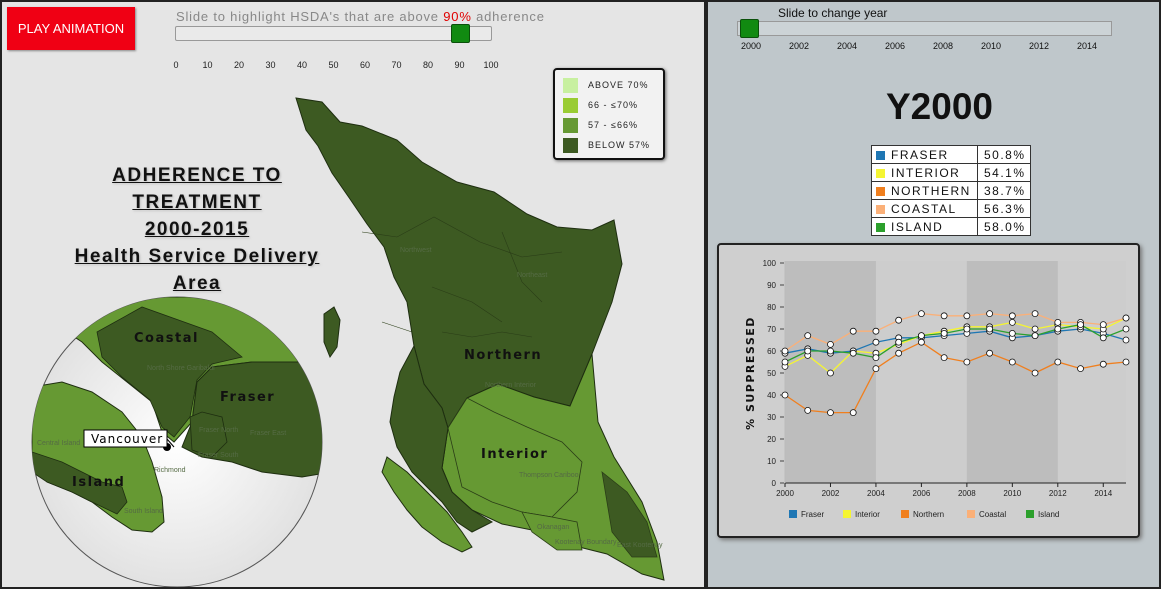  What do you see at coordinates (992, 514) in the screenshot?
I see `legend-label-coastal: Coastal` at bounding box center [992, 514].